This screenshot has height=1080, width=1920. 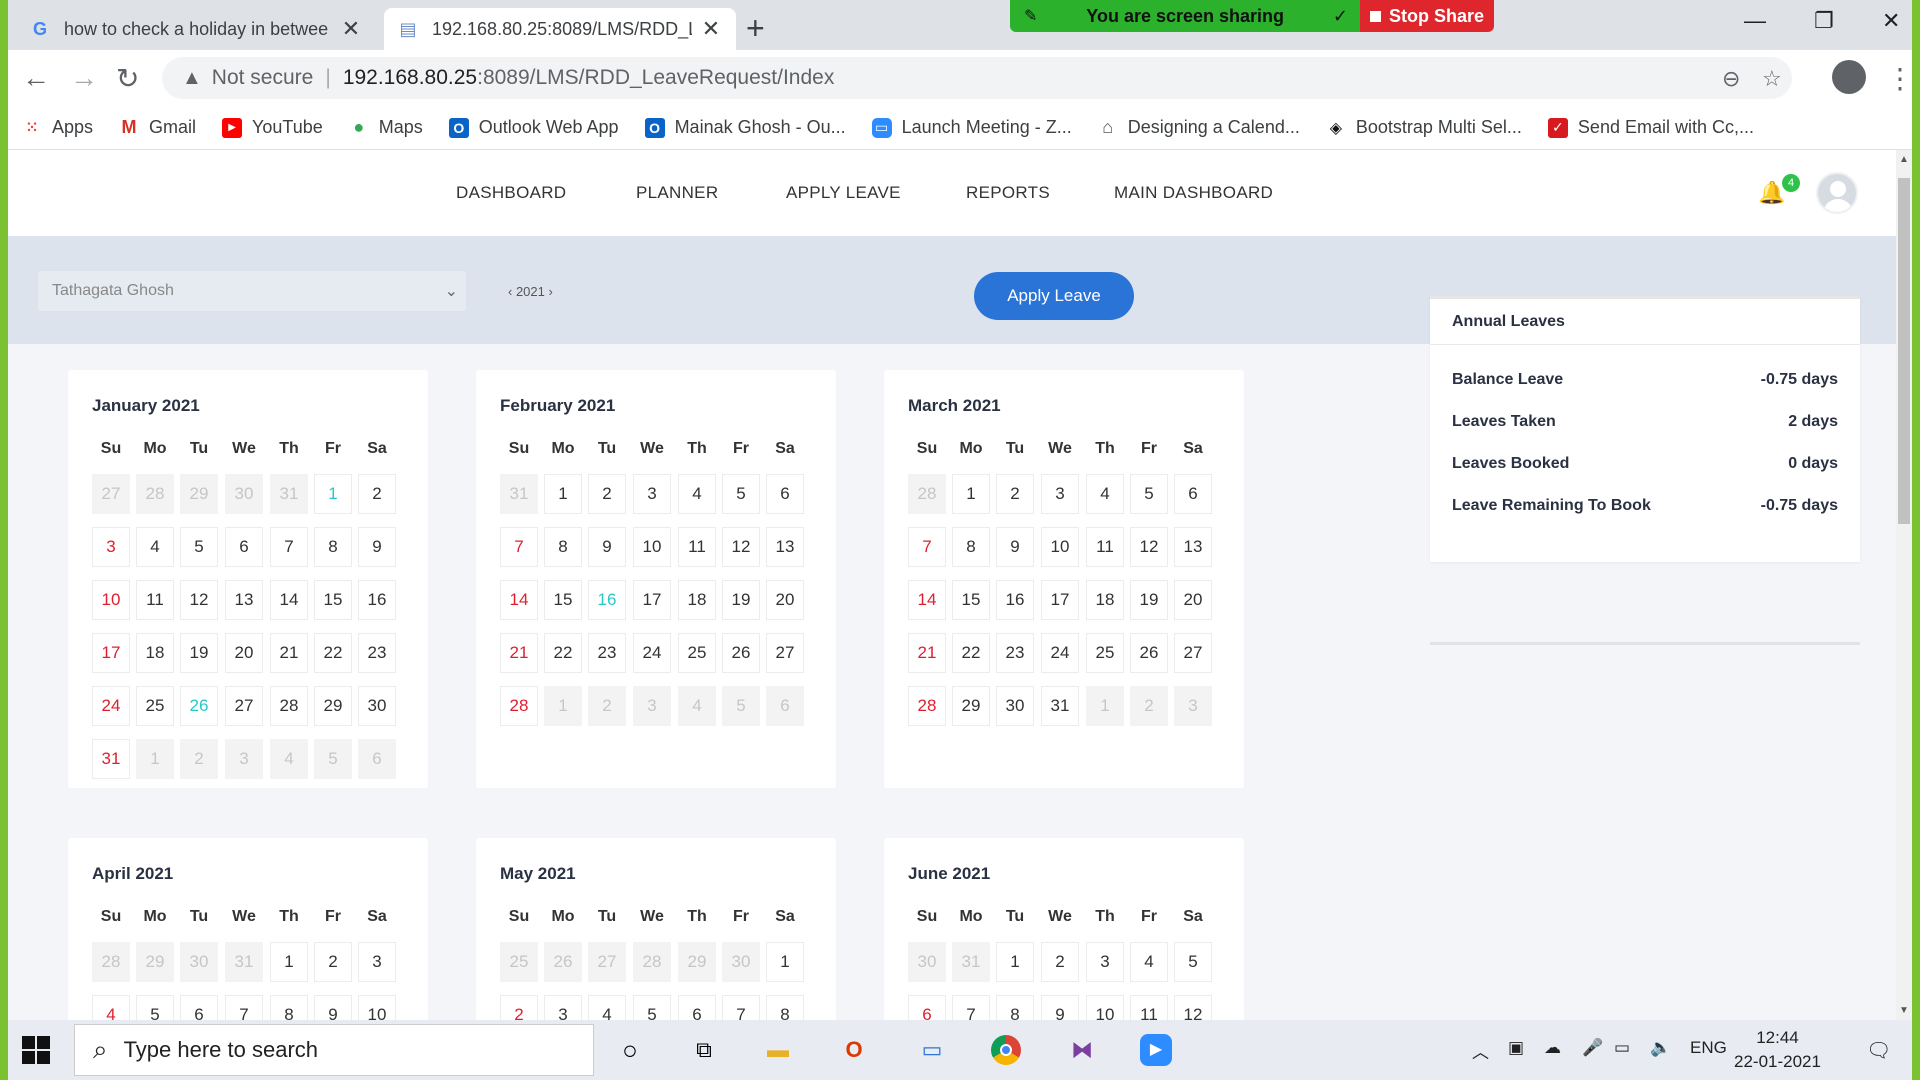 What do you see at coordinates (533, 127) in the screenshot?
I see `bookmark-outlook: O Outlook Web App` at bounding box center [533, 127].